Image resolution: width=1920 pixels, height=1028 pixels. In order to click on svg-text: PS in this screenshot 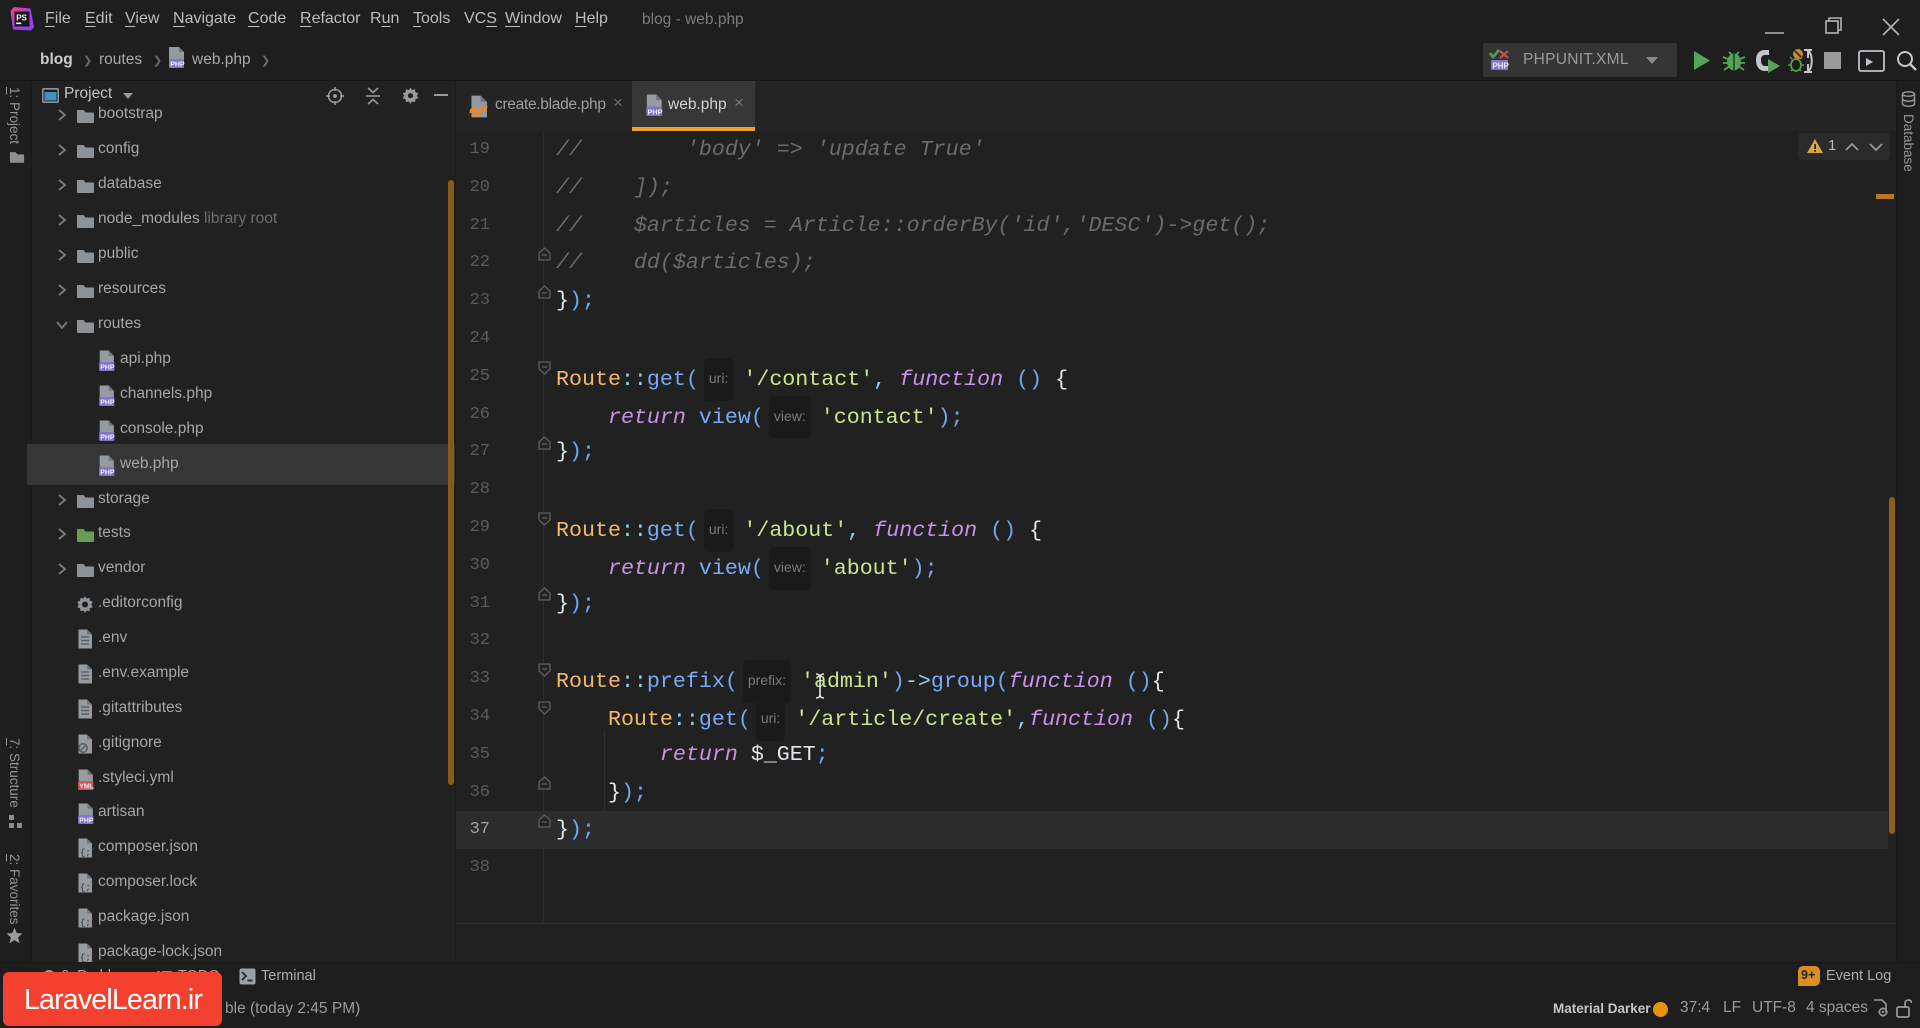, I will do `click(21, 18)`.